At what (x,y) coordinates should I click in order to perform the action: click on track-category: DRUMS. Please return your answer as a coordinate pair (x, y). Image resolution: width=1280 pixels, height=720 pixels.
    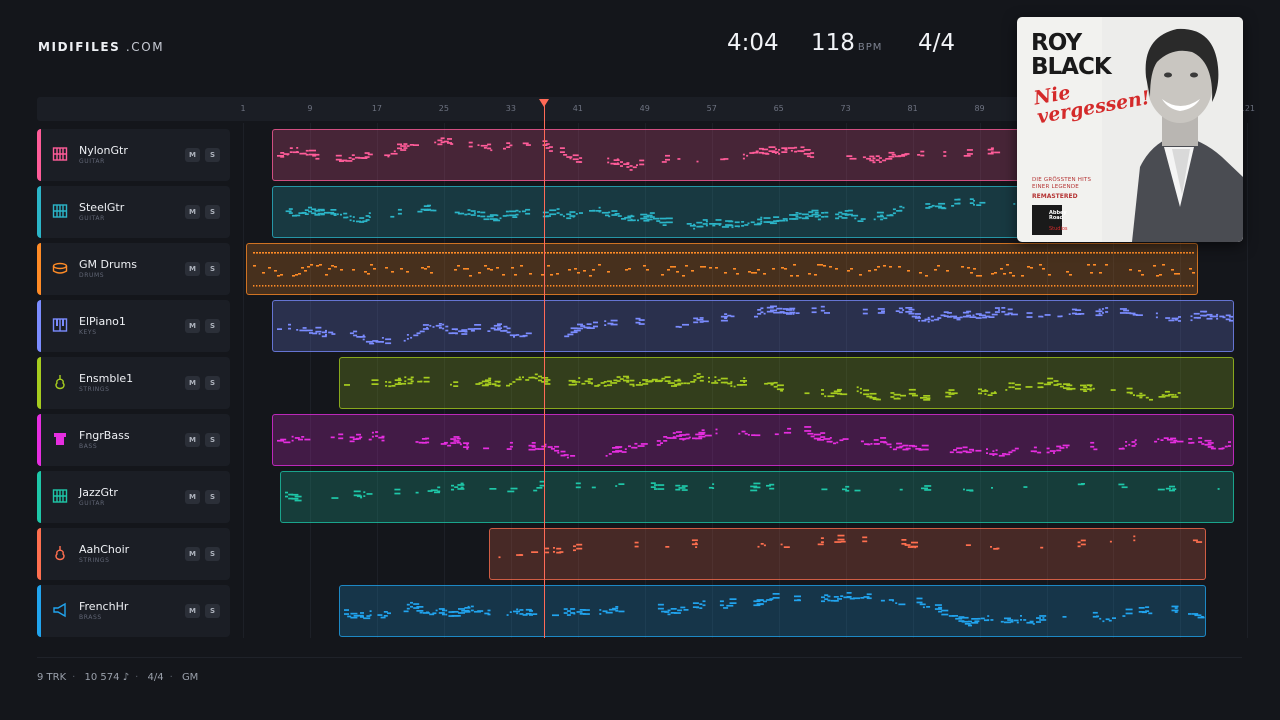
    Looking at the image, I should click on (92, 275).